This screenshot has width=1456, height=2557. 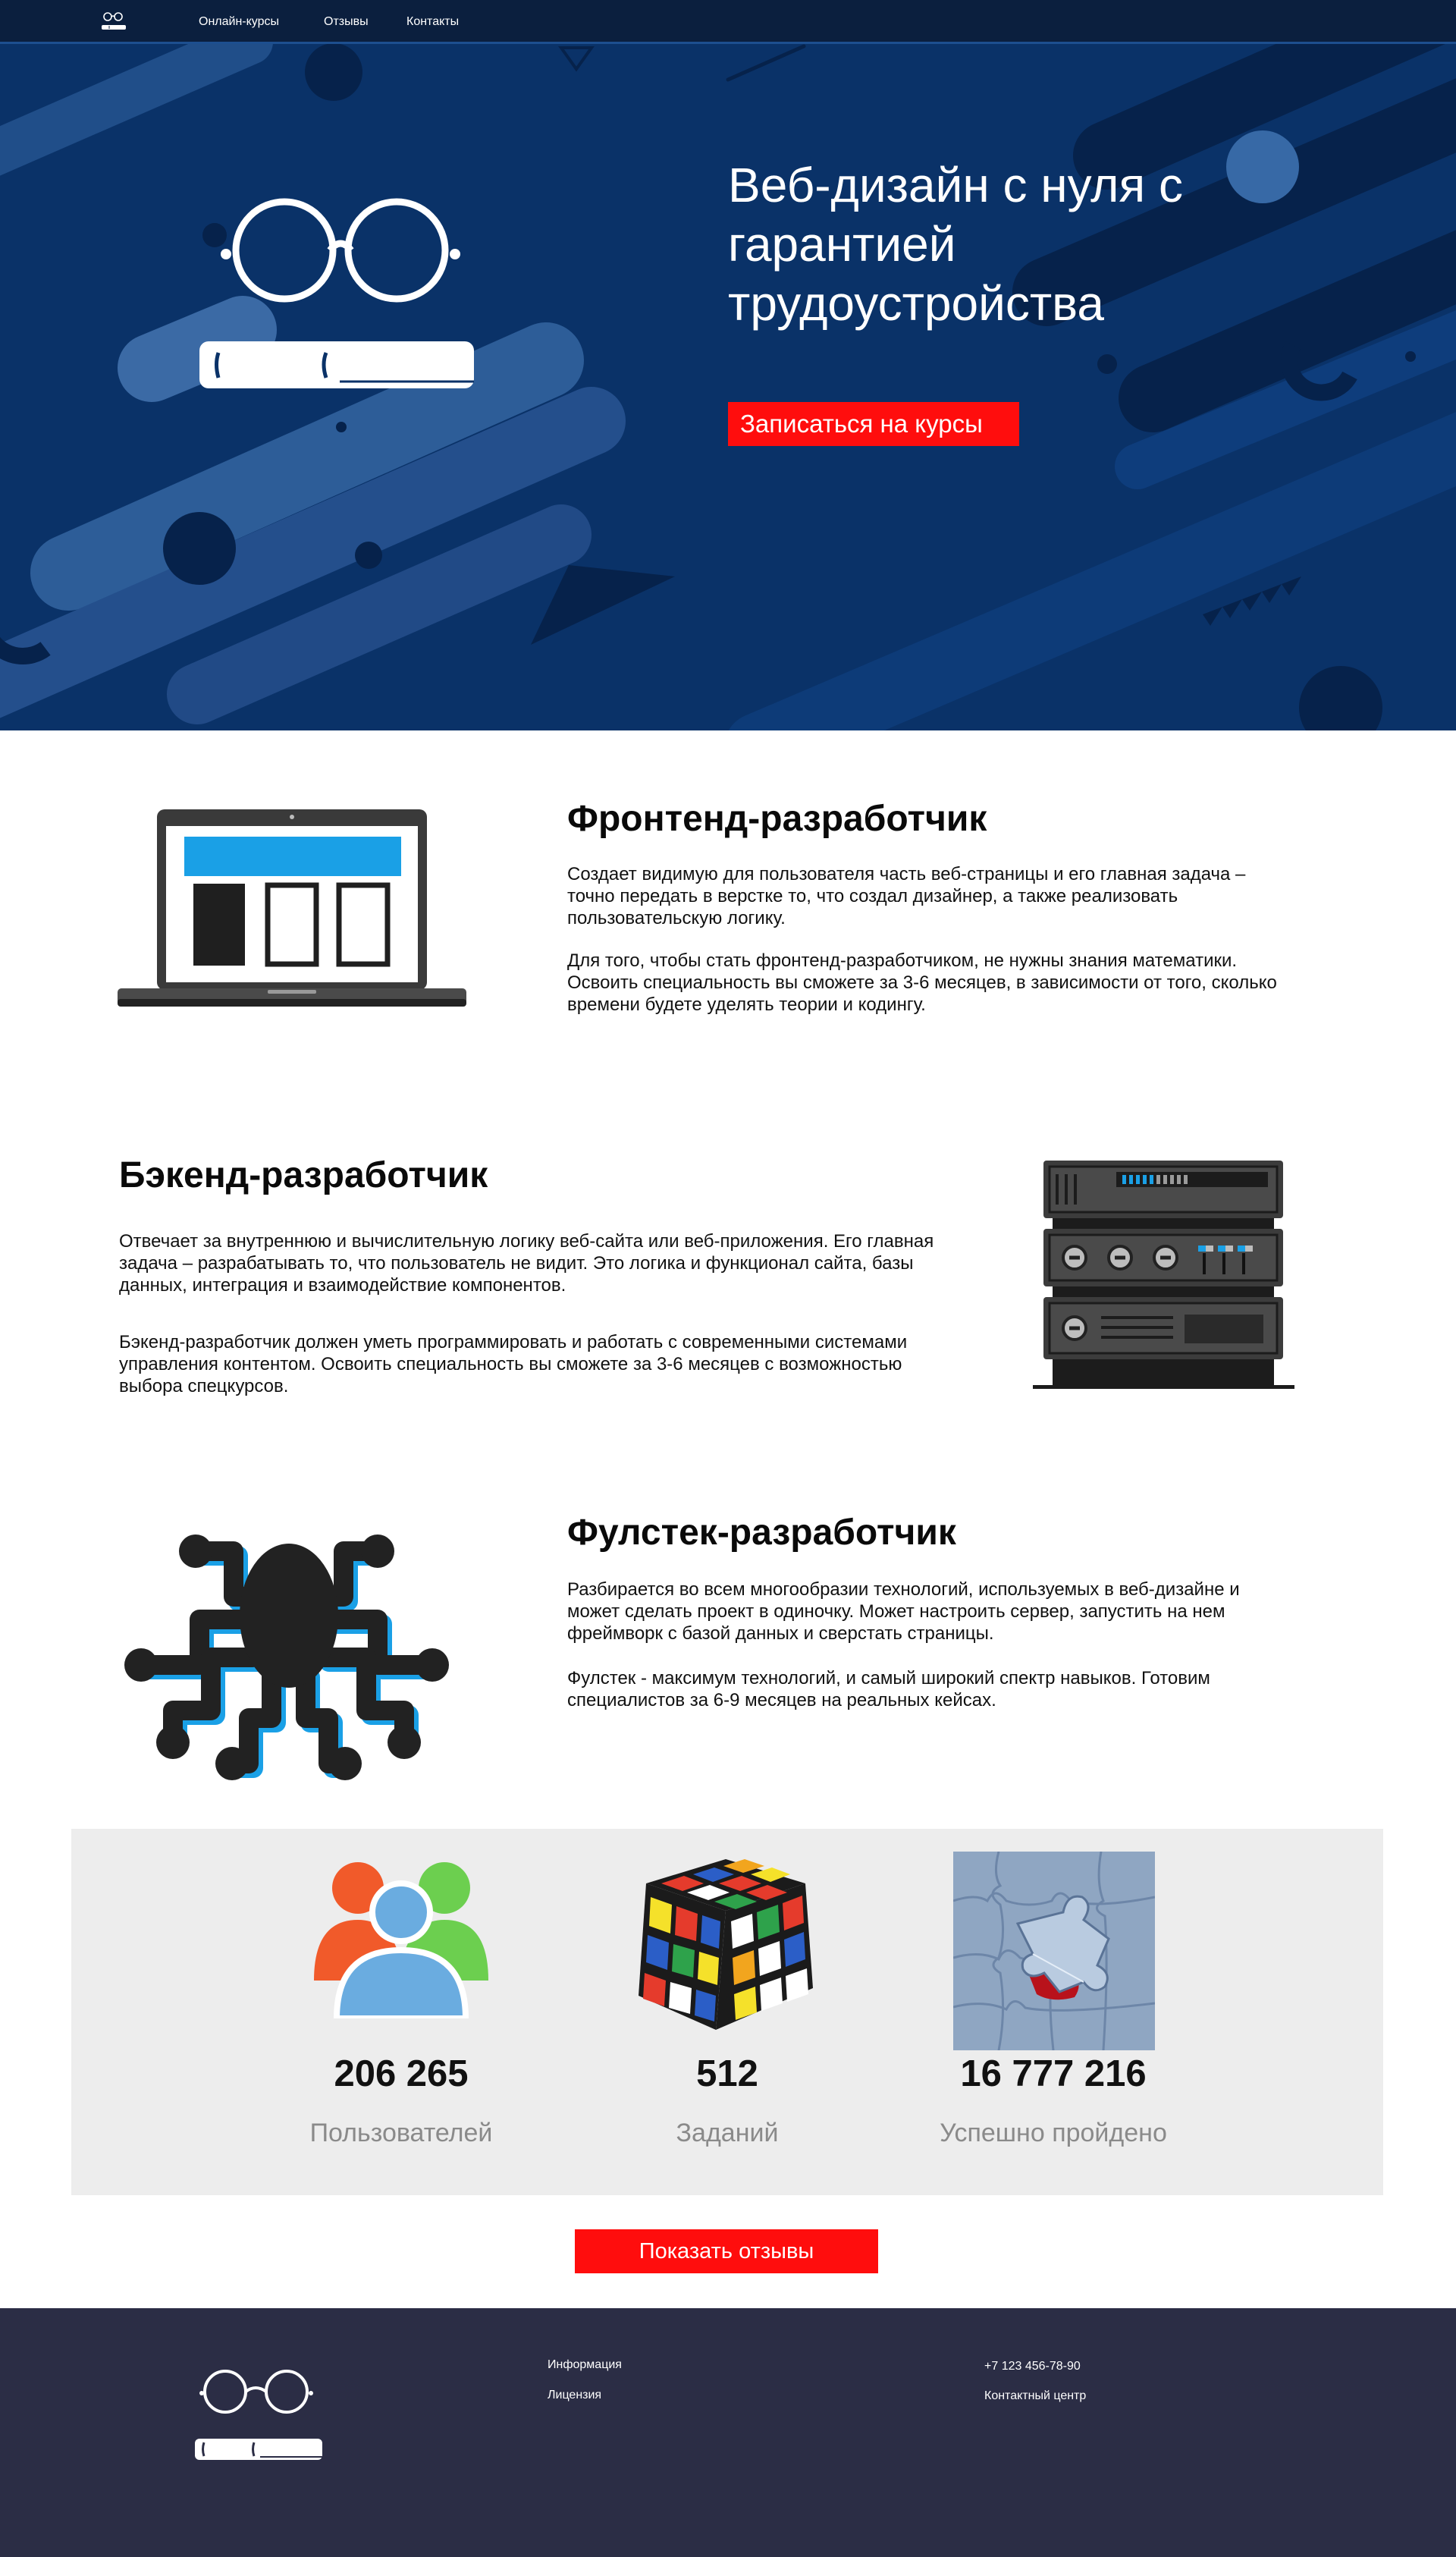 What do you see at coordinates (873, 424) in the screenshot?
I see `enroll-button: Записаться на курсы` at bounding box center [873, 424].